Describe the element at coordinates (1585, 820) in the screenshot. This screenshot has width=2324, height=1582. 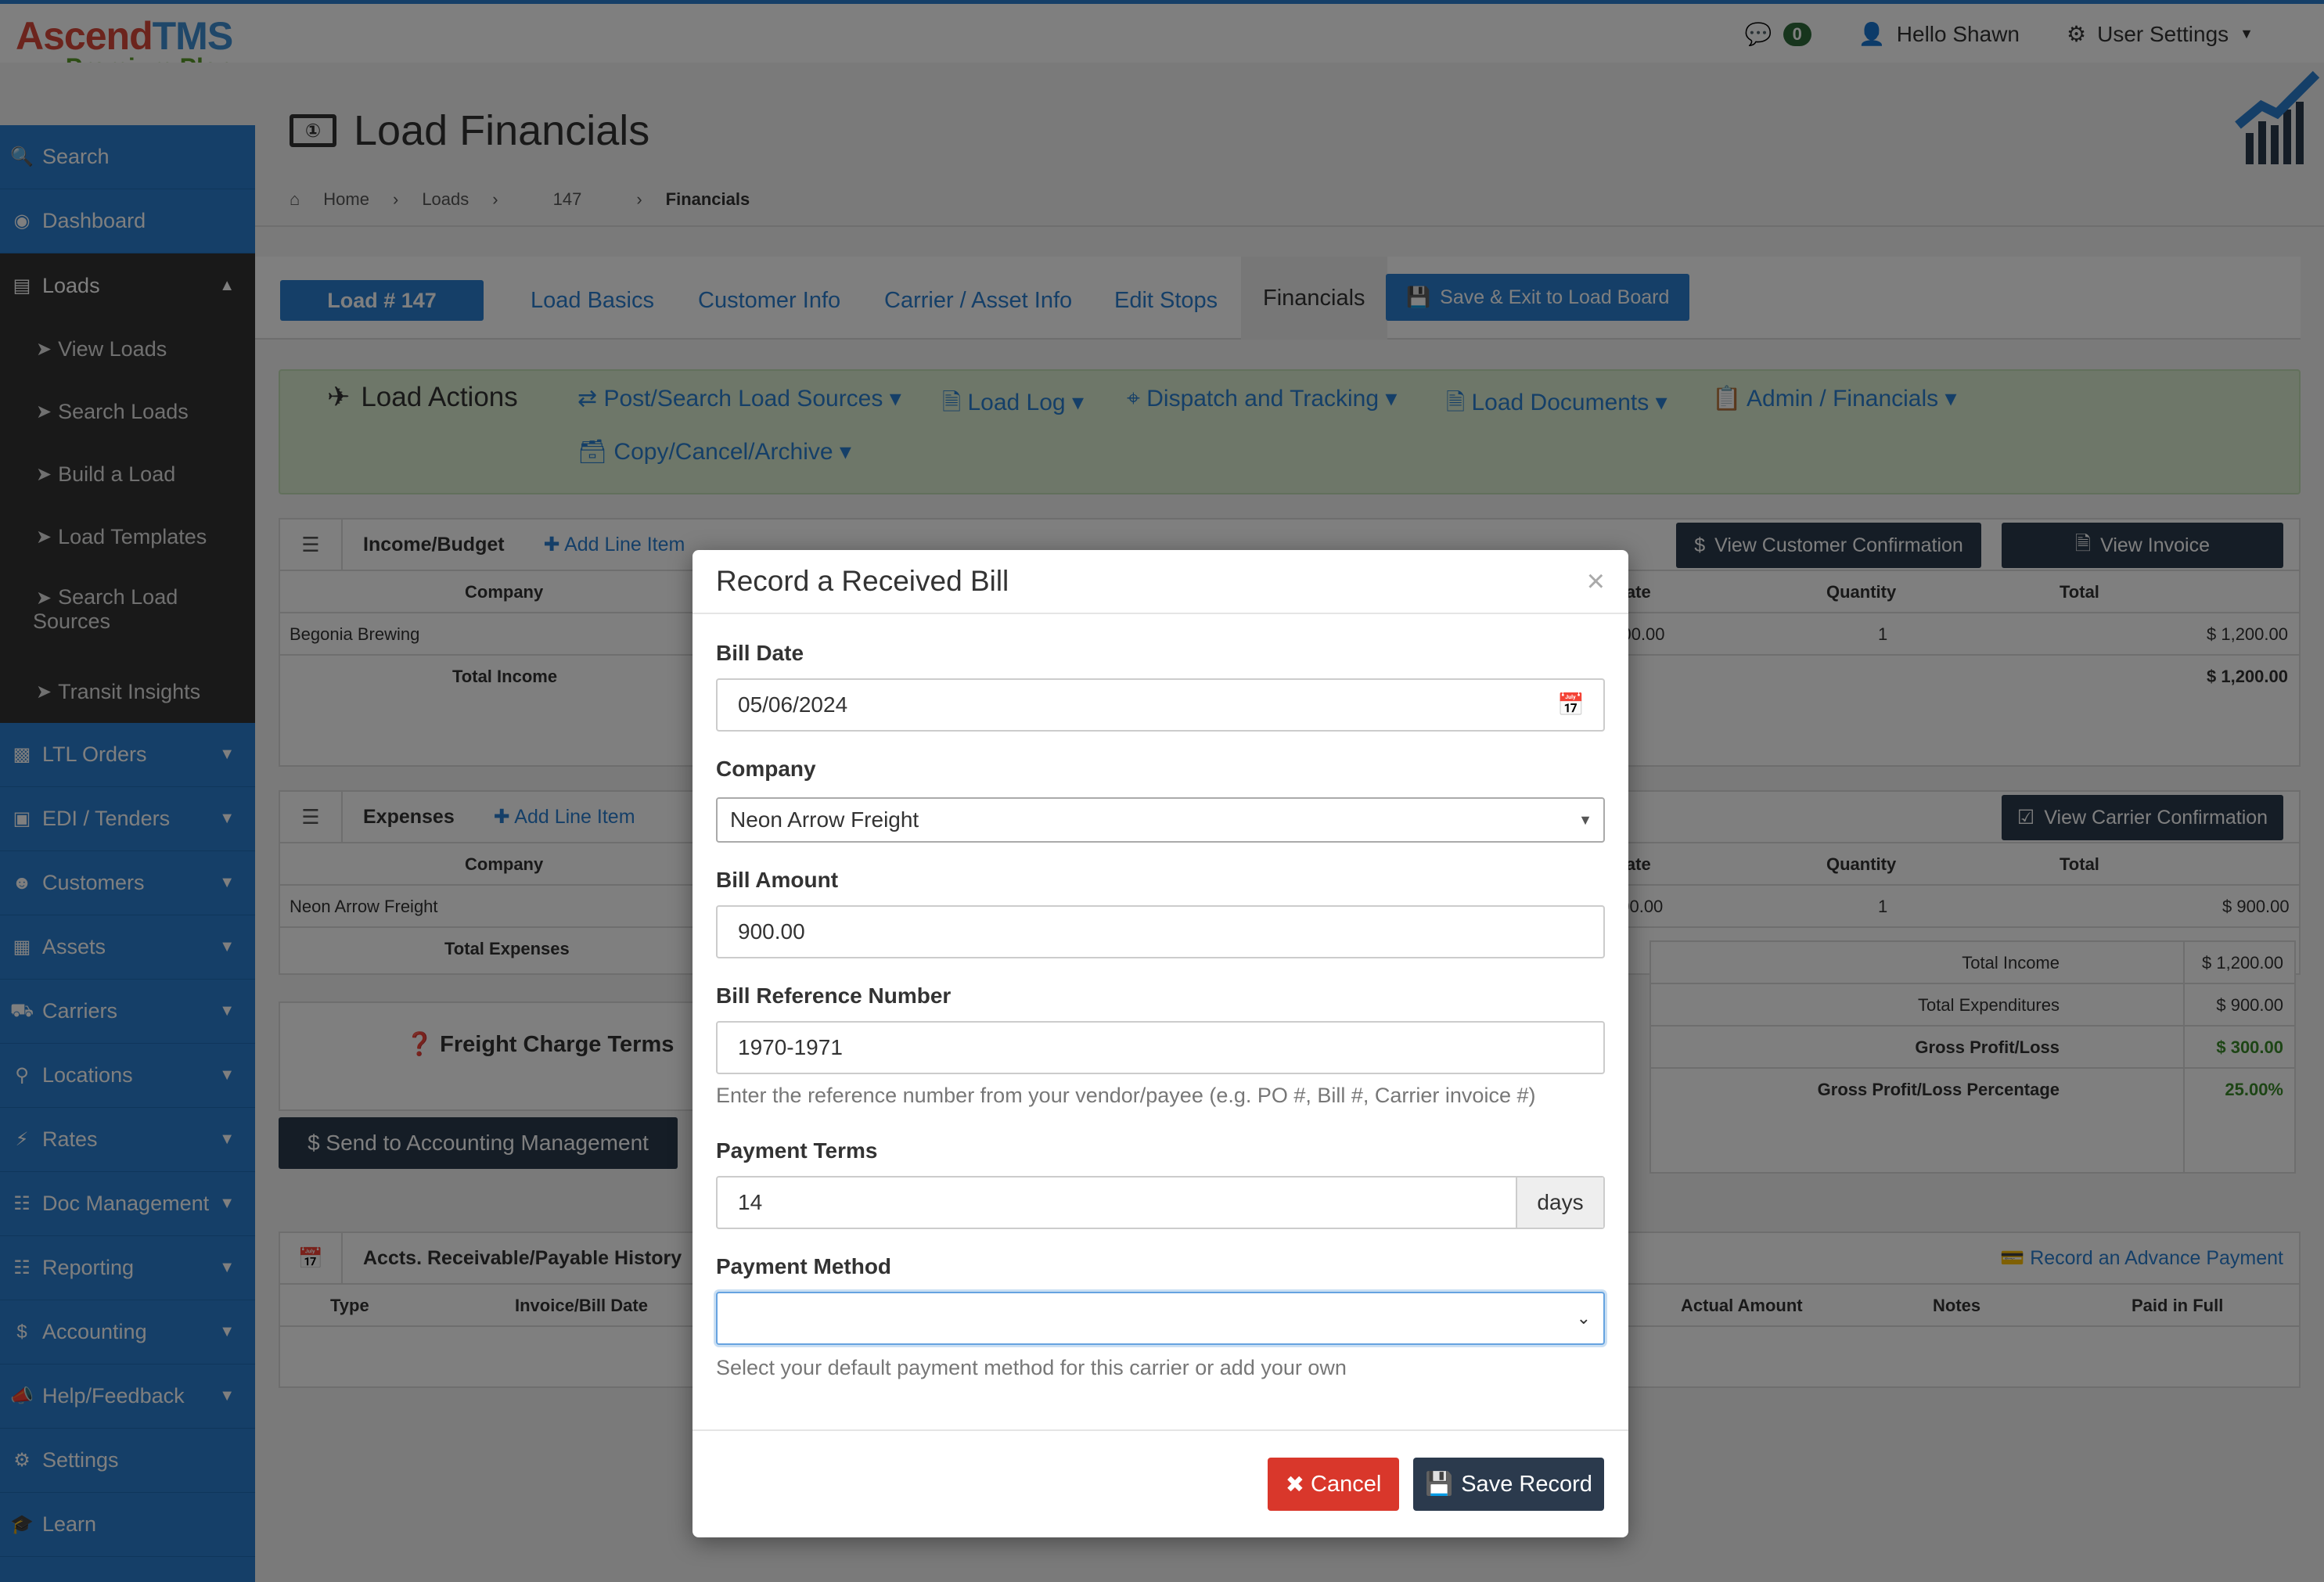
I see `caret-down-icon: ▼` at that location.